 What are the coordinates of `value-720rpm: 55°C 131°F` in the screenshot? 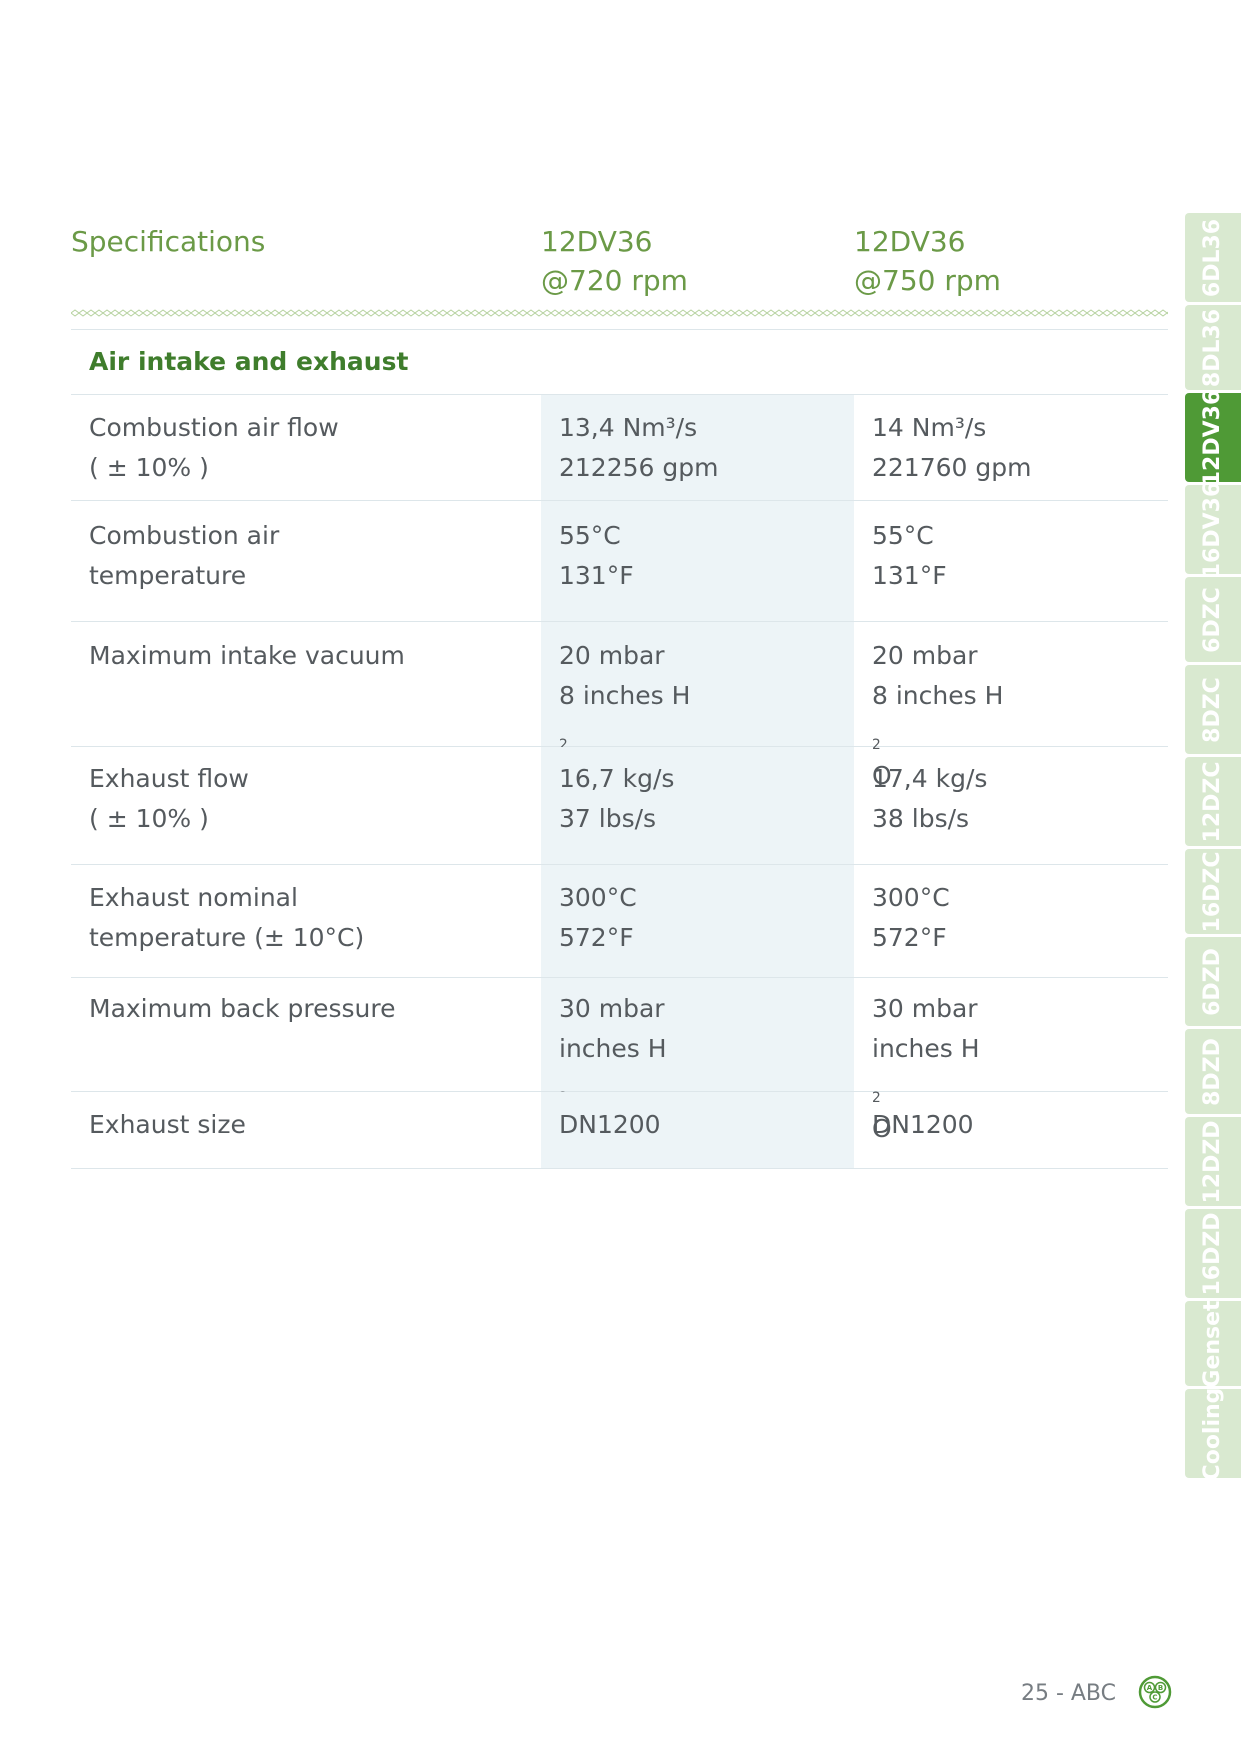 It's located at (697, 561).